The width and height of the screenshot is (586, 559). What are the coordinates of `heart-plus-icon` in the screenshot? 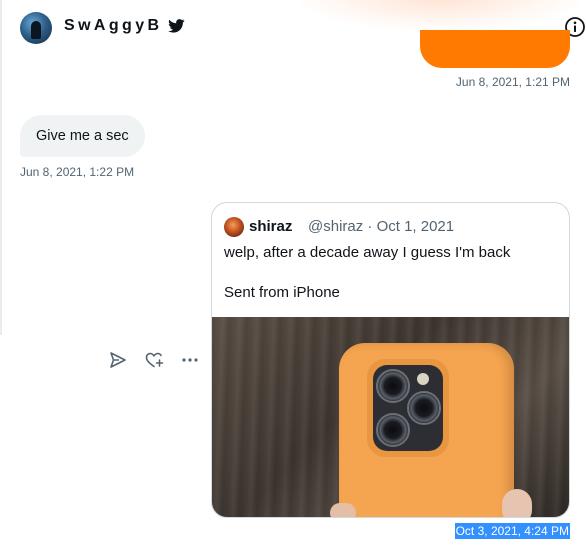 It's located at (154, 360).